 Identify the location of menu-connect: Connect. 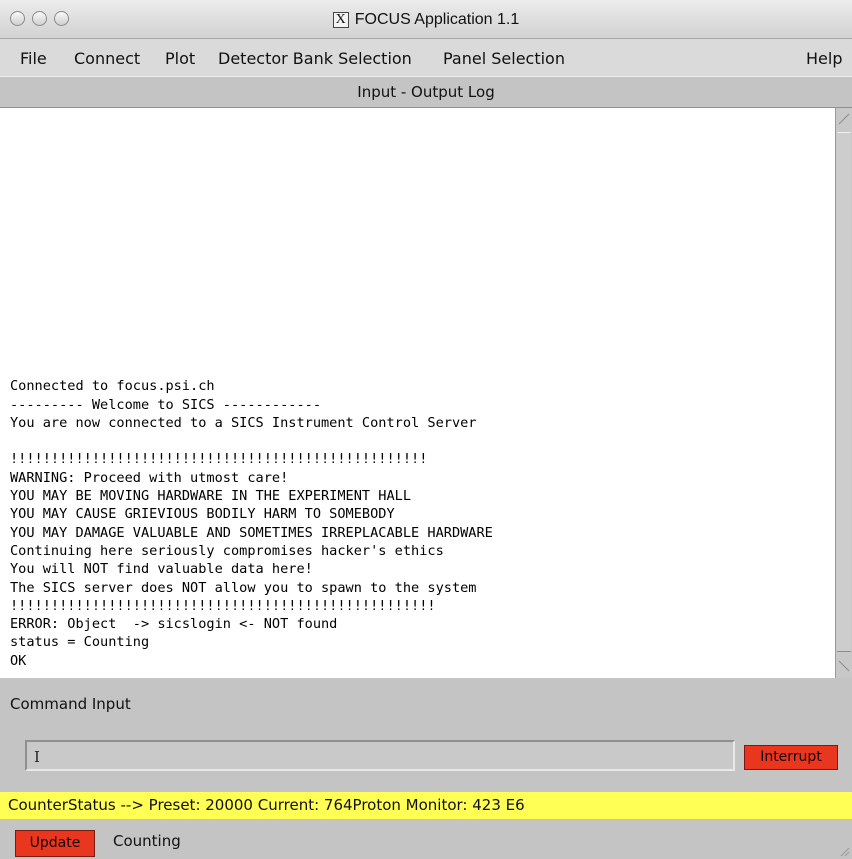
(107, 58).